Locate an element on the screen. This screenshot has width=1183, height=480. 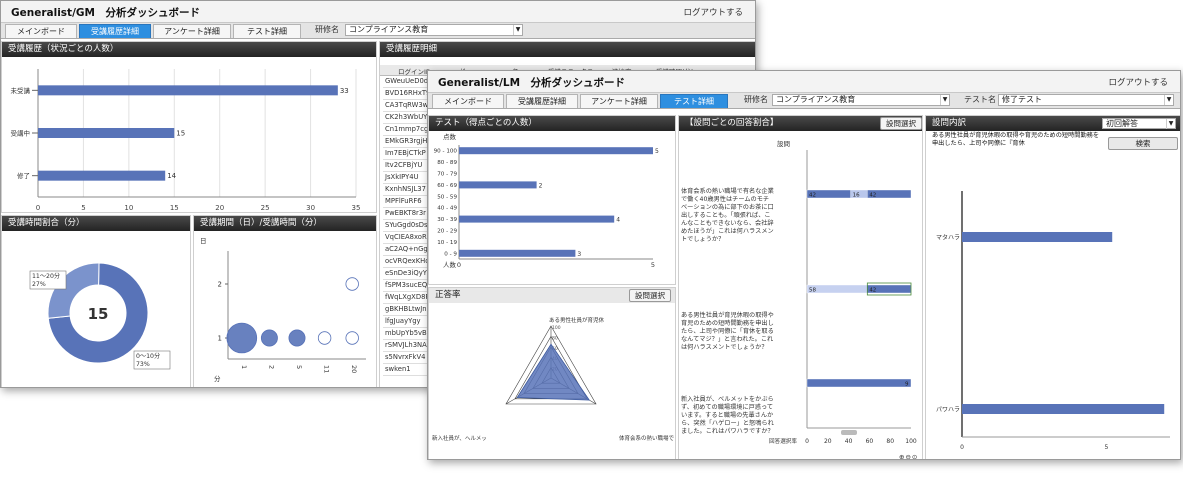
test-select-value: 修了テスト is located at coordinates (1022, 99).